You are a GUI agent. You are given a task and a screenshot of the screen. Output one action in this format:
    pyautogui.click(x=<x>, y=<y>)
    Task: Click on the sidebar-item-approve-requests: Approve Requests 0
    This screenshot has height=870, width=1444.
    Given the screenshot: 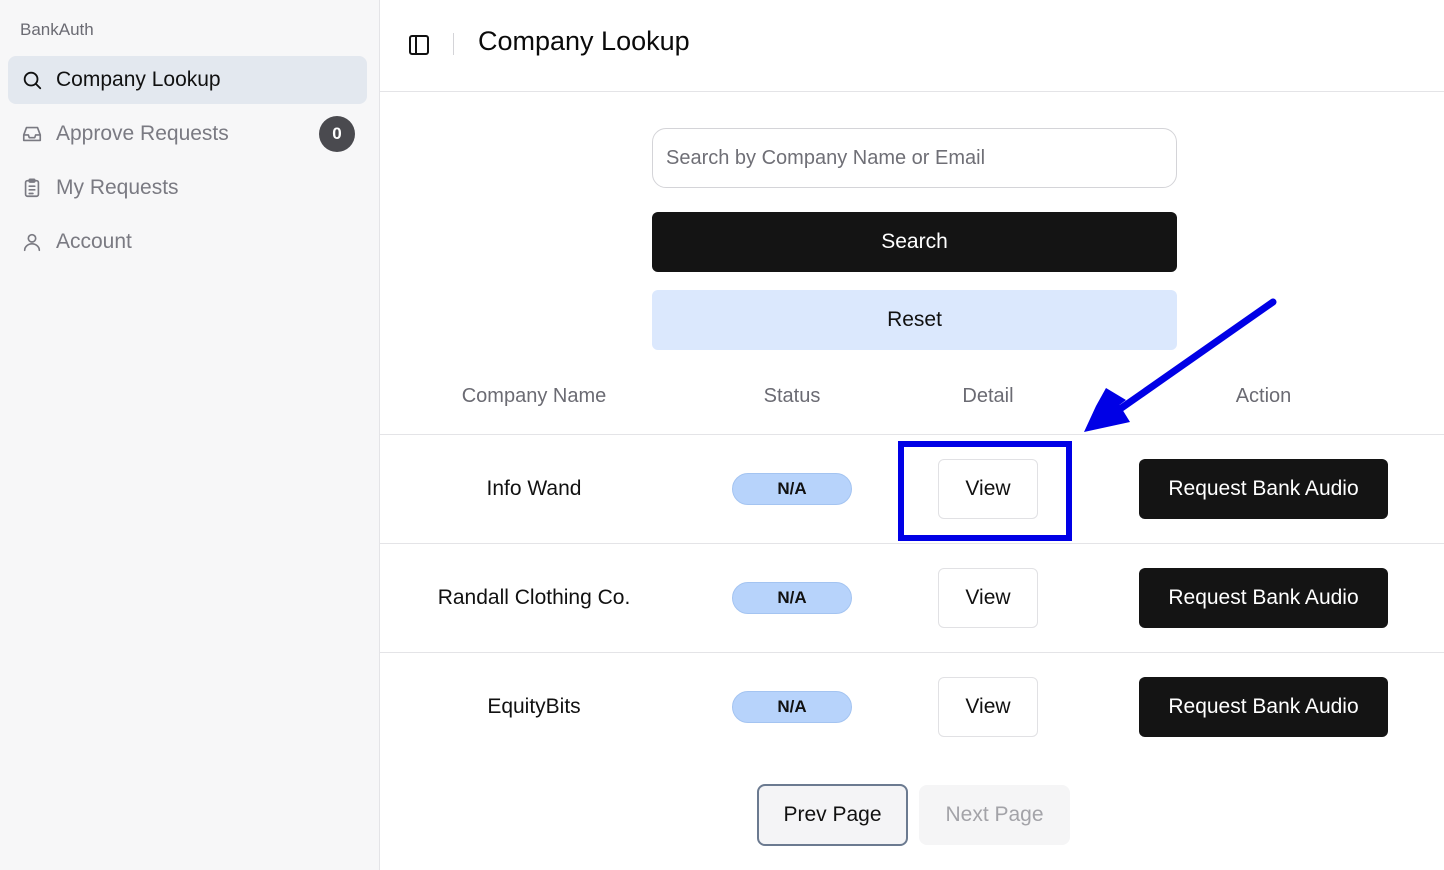 What is the action you would take?
    pyautogui.click(x=187, y=134)
    